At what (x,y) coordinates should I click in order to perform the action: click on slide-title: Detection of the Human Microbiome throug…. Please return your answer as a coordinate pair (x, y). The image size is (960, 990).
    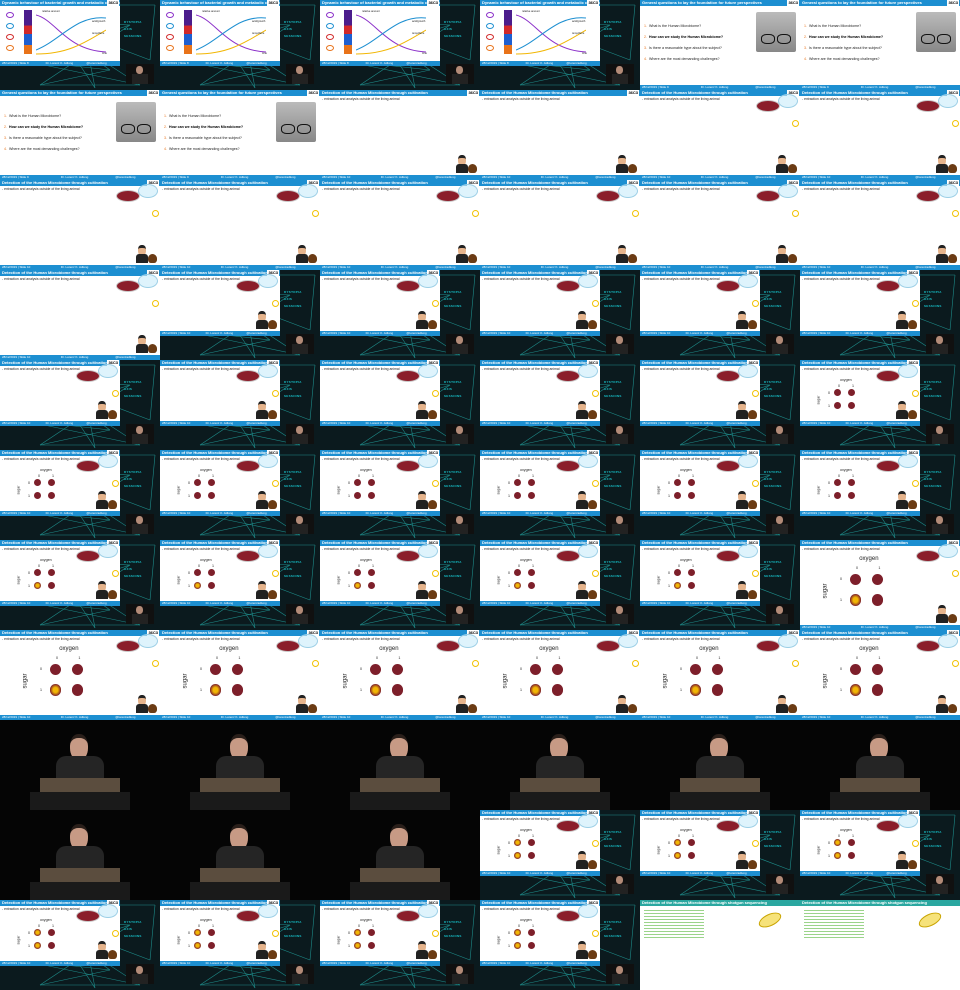
    Looking at the image, I should click on (880, 543).